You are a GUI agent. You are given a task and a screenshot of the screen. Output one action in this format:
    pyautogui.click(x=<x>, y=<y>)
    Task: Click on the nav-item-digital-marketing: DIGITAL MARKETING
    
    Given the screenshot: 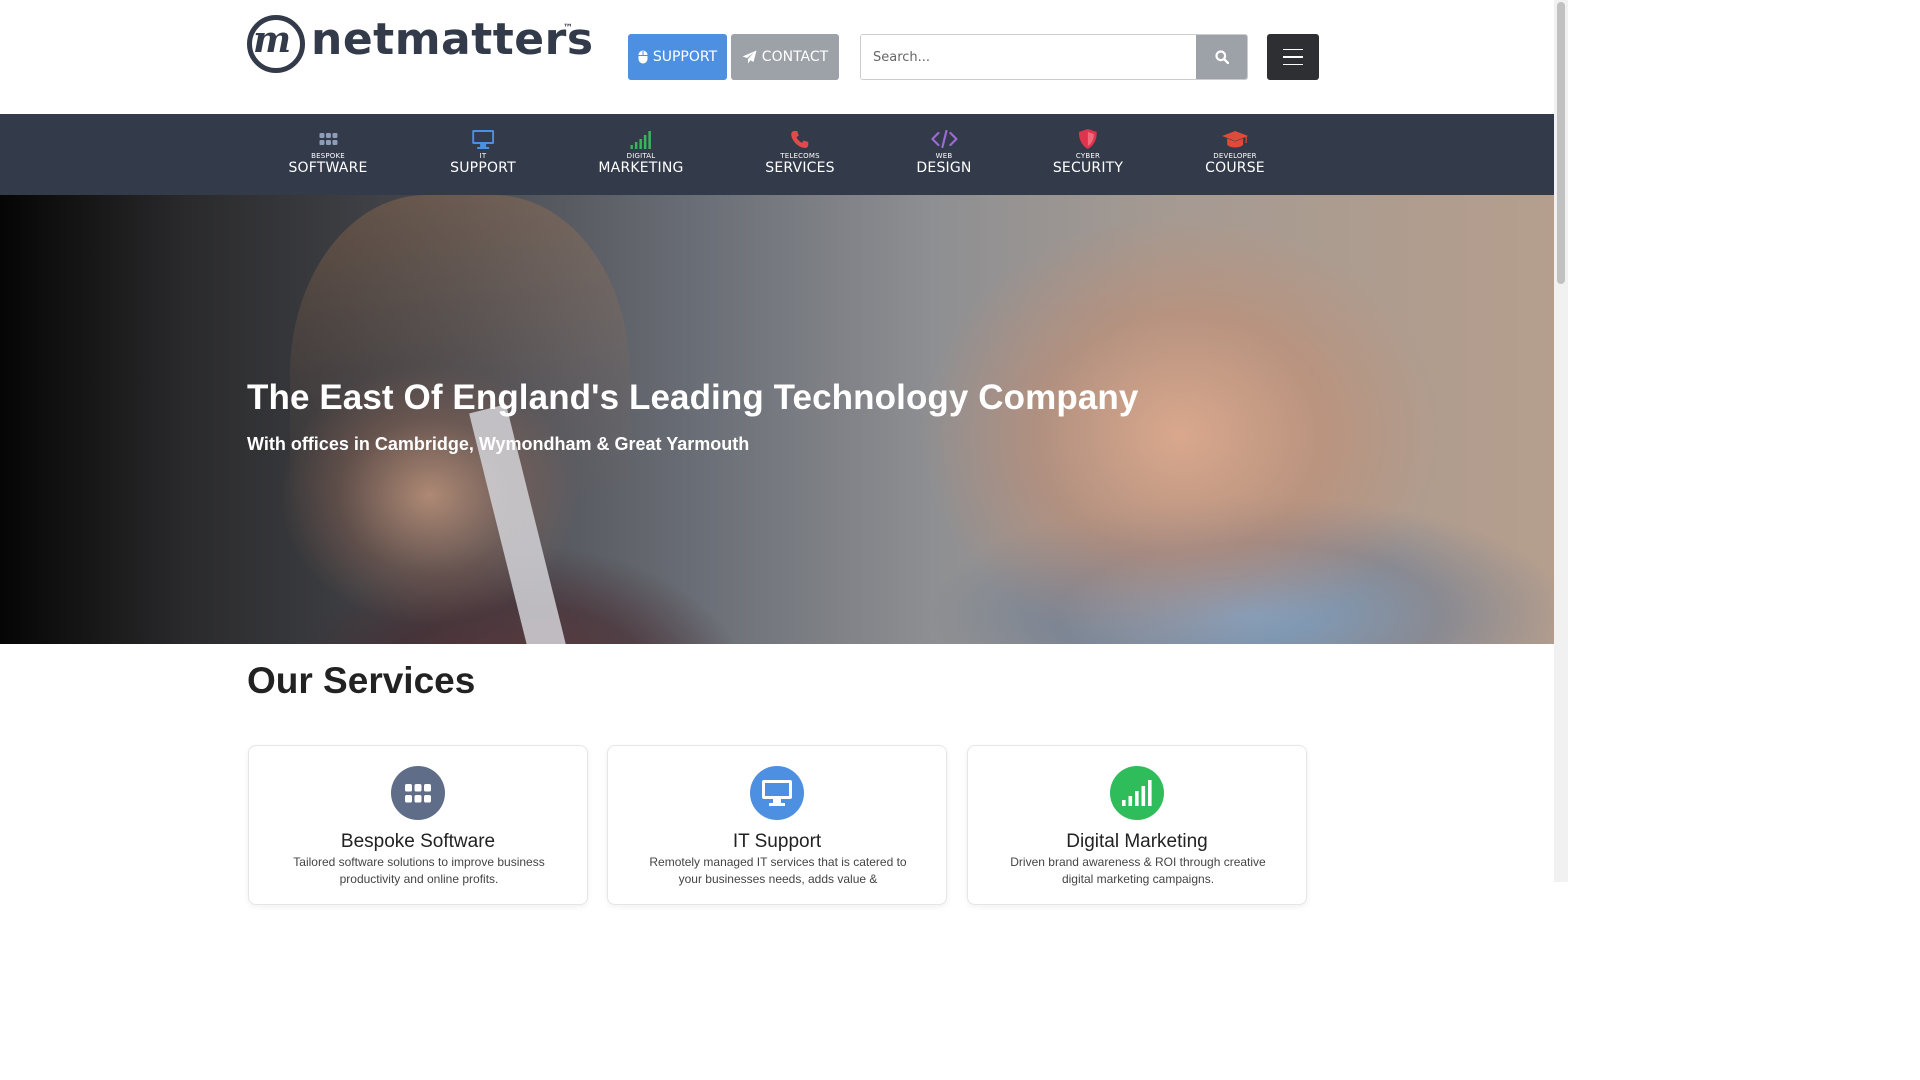 What is the action you would take?
    pyautogui.click(x=640, y=154)
    